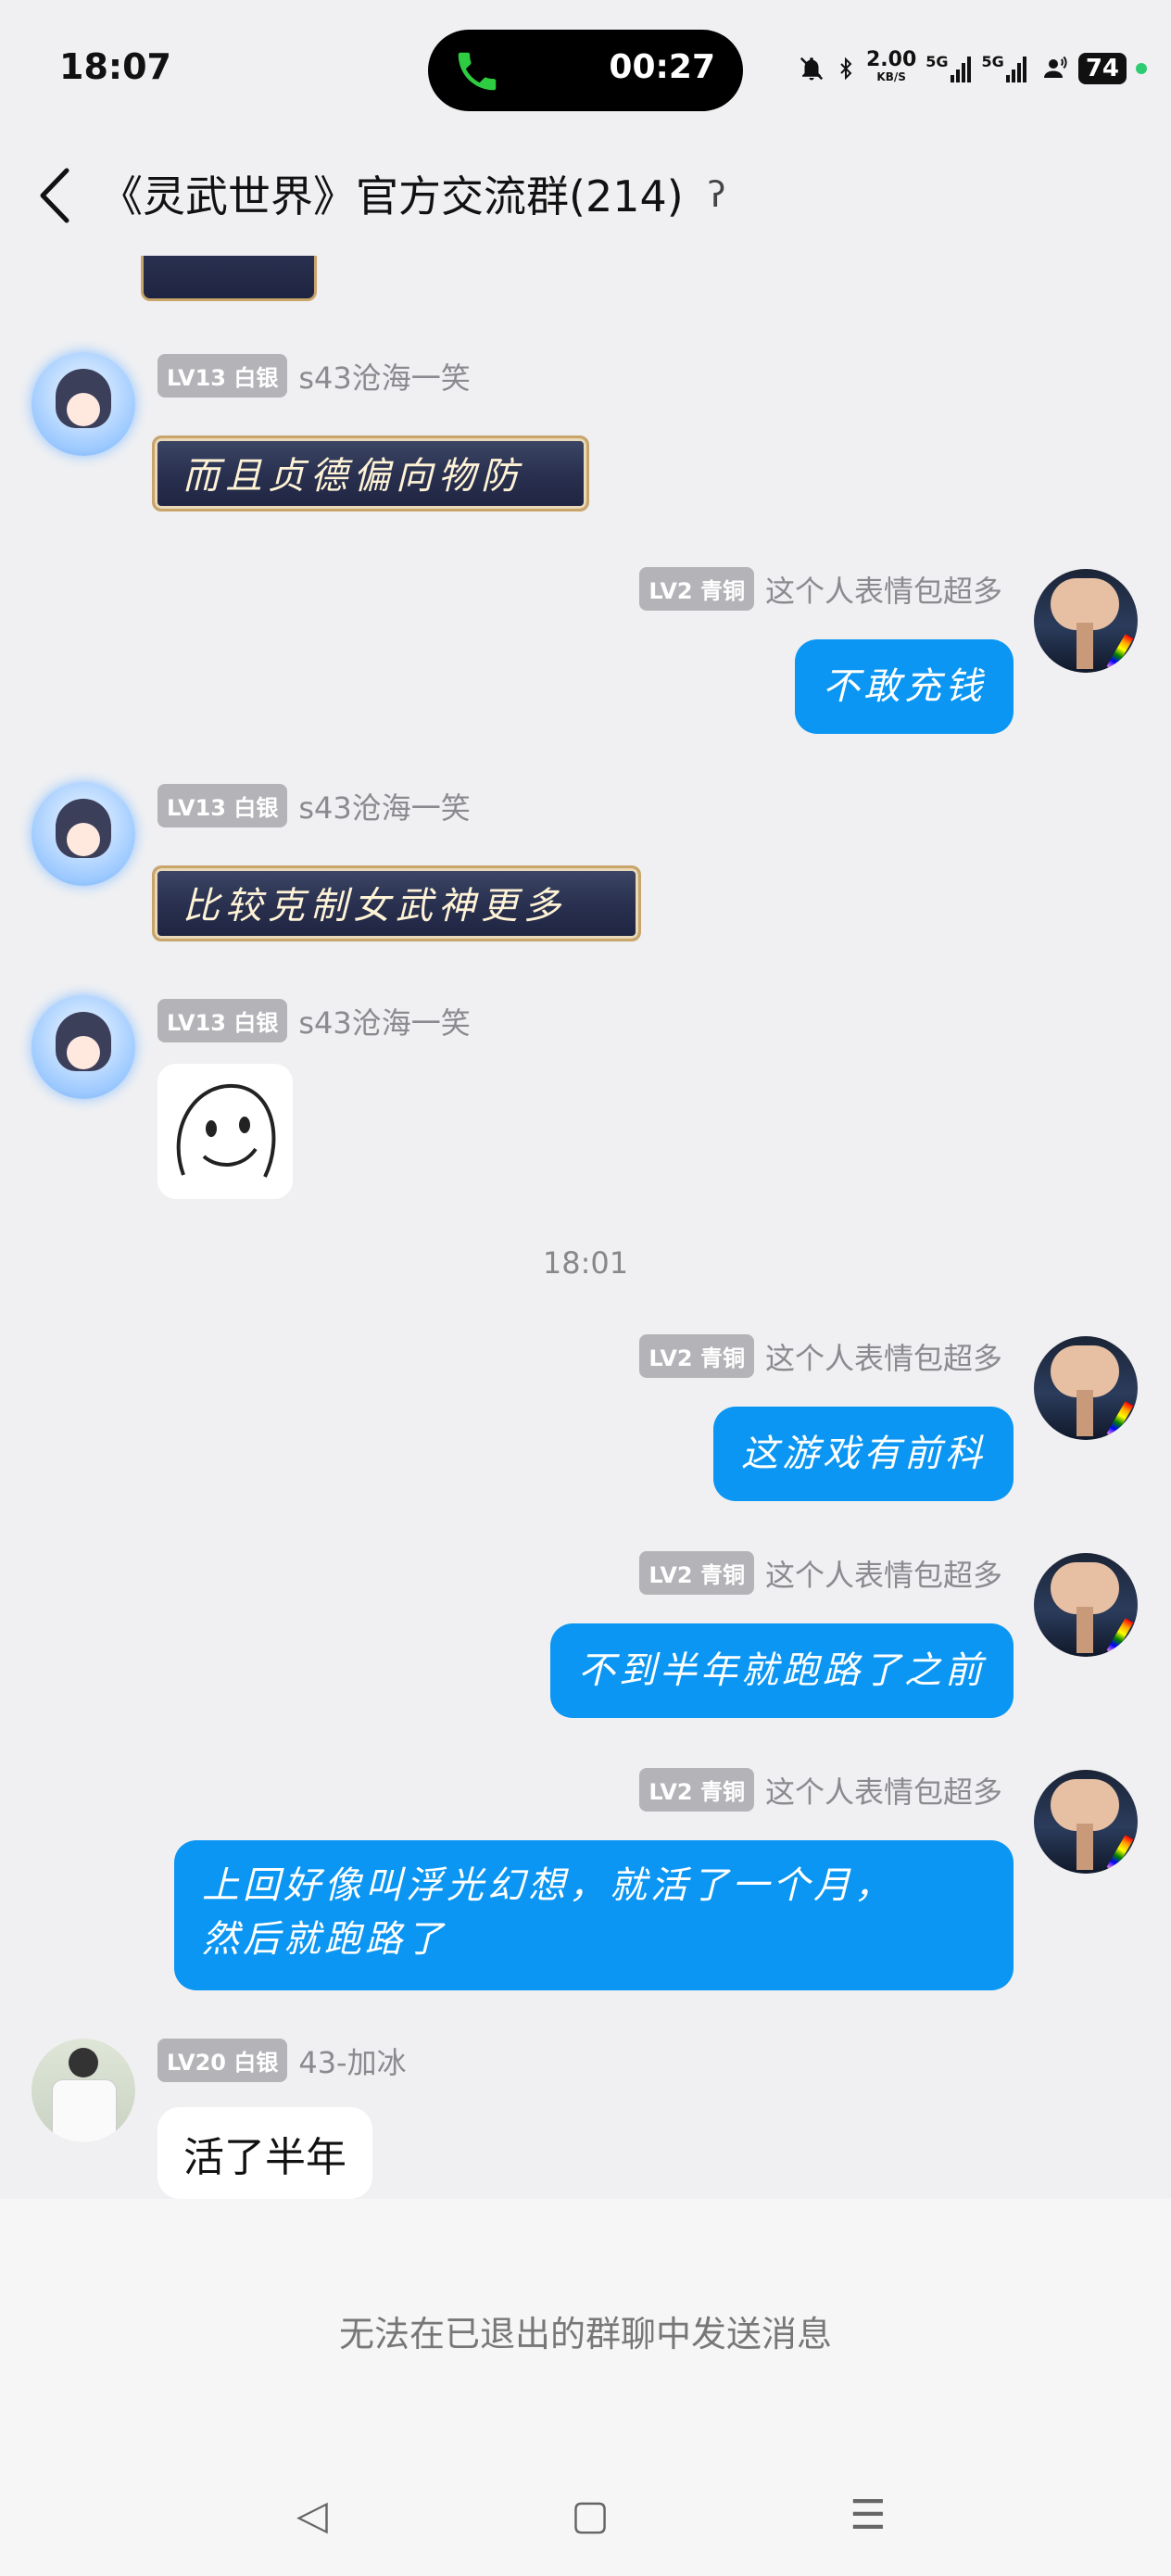 This screenshot has width=1171, height=2576. What do you see at coordinates (585, 1263) in the screenshot?
I see `timestamp: 18:01` at bounding box center [585, 1263].